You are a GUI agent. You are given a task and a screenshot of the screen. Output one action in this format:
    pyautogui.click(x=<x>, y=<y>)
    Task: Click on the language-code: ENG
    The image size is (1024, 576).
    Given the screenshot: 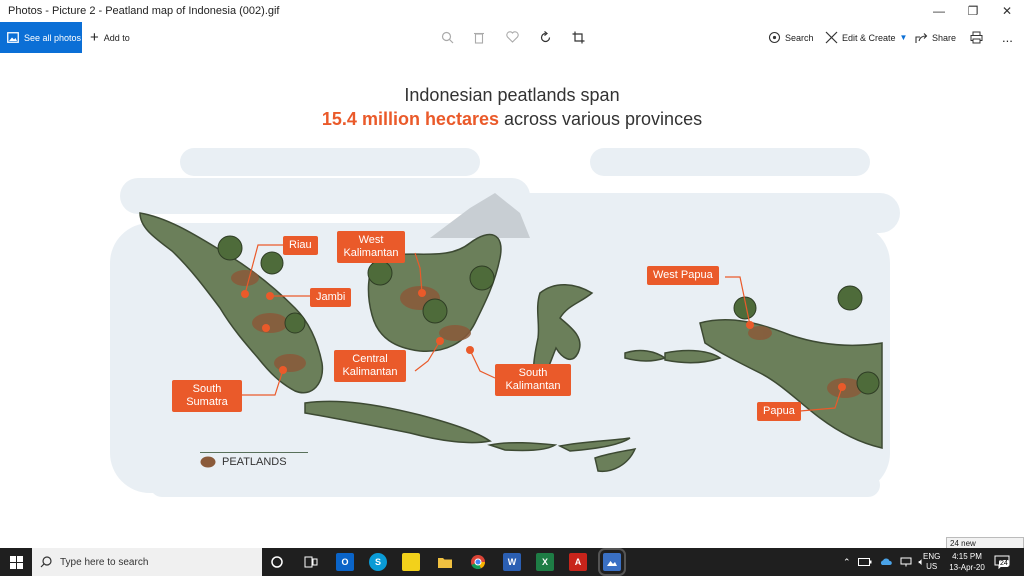 What is the action you would take?
    pyautogui.click(x=932, y=556)
    